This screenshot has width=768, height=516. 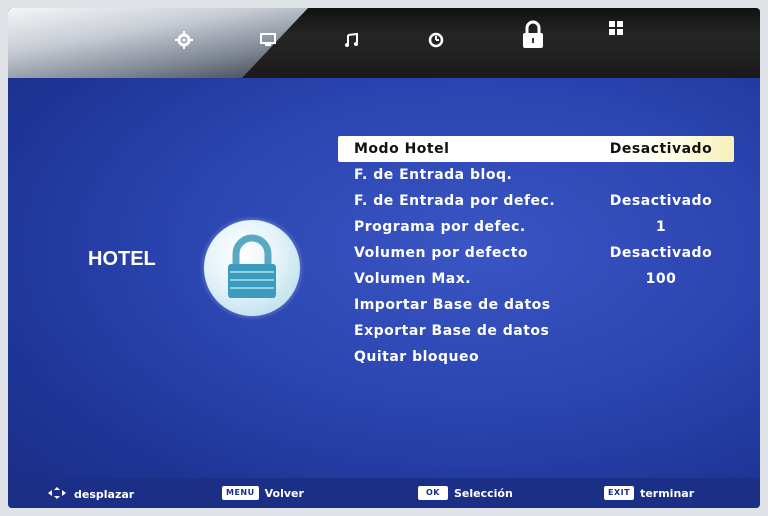 What do you see at coordinates (433, 493) in the screenshot?
I see `ok-key-icon: OK` at bounding box center [433, 493].